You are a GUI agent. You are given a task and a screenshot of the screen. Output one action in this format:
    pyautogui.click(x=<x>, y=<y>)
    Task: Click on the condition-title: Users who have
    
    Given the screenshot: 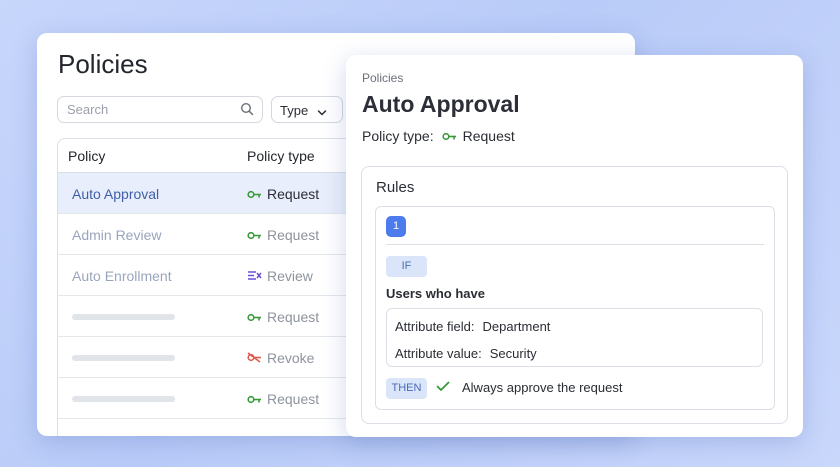 What is the action you would take?
    pyautogui.click(x=435, y=293)
    